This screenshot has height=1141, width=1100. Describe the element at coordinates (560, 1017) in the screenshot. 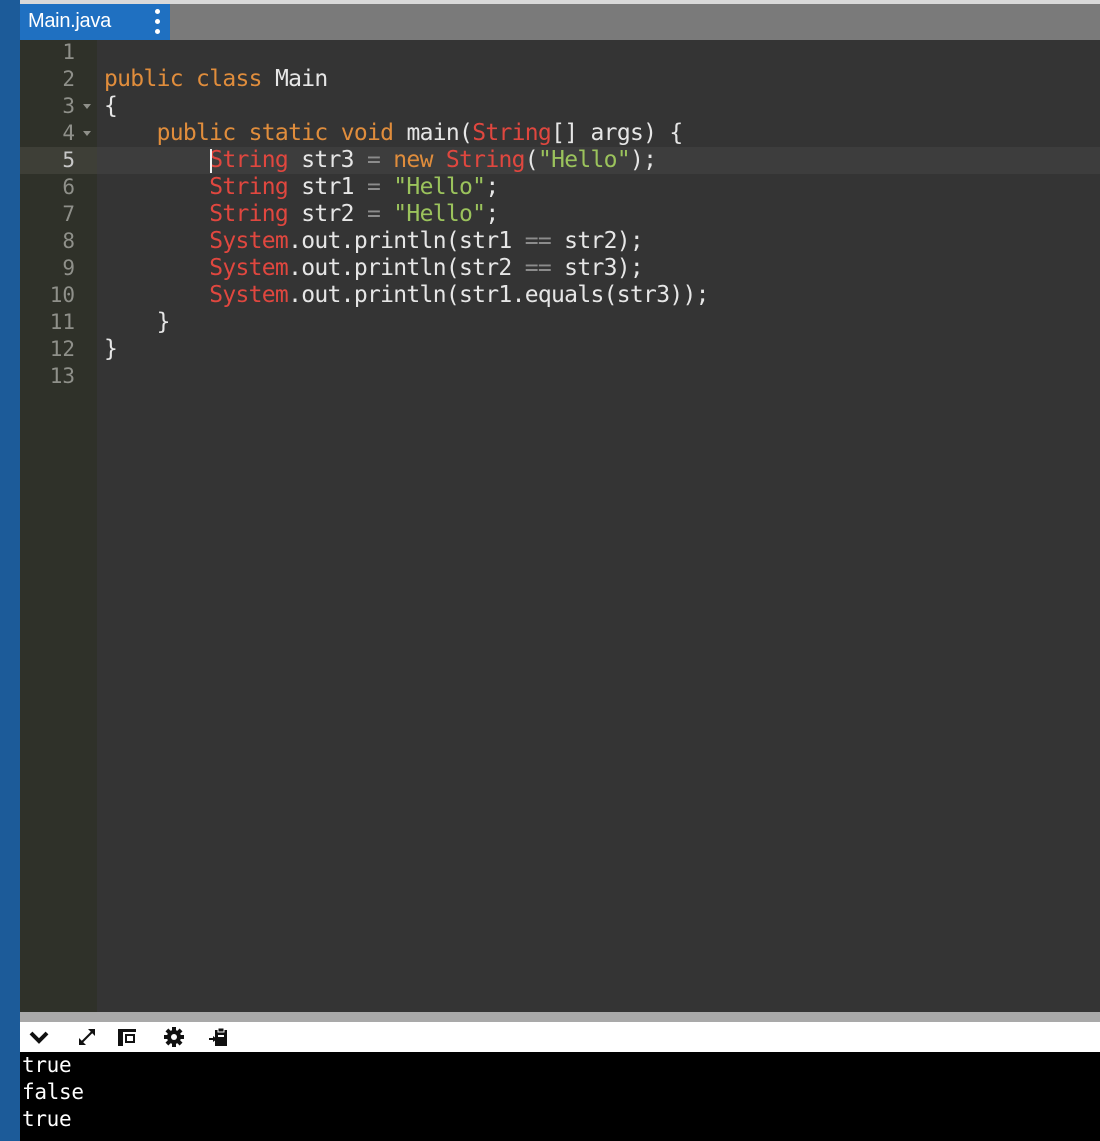

I see `panel-splitter` at that location.